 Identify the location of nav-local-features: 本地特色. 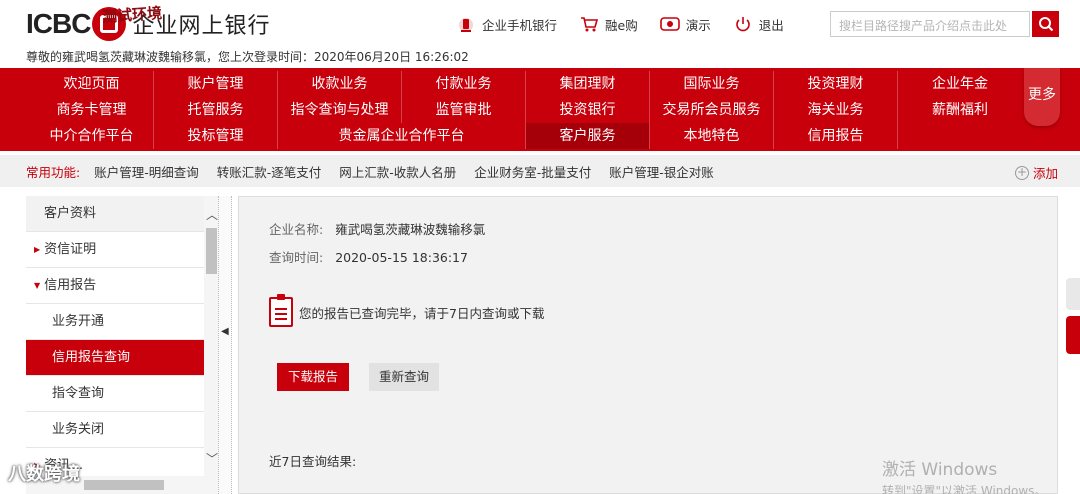
(712, 136).